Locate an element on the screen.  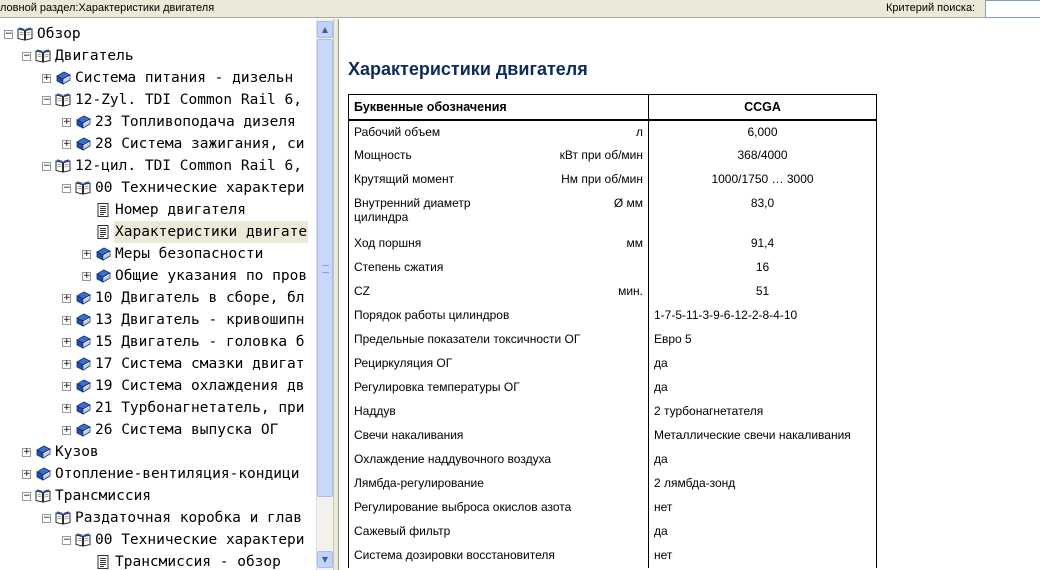
tree-item: − Раздаточная коробка и глав is located at coordinates (172, 518).